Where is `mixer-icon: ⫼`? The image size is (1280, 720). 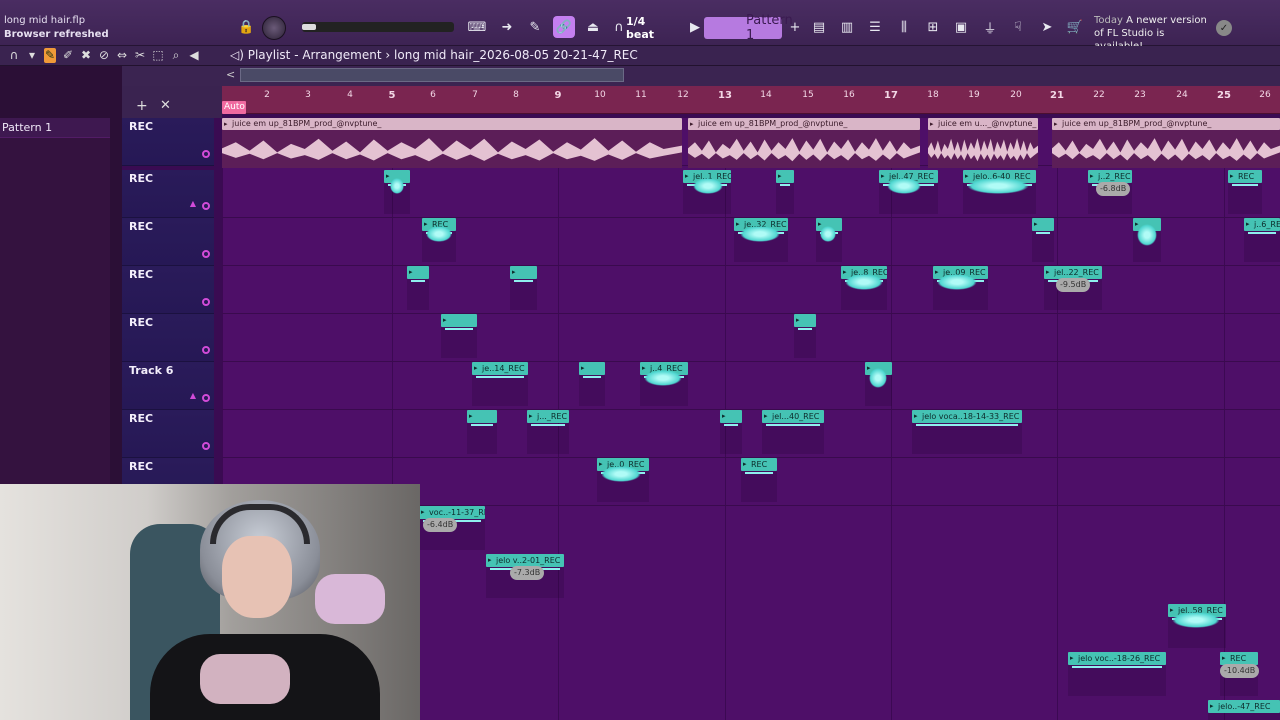 mixer-icon: ⫼ is located at coordinates (904, 27).